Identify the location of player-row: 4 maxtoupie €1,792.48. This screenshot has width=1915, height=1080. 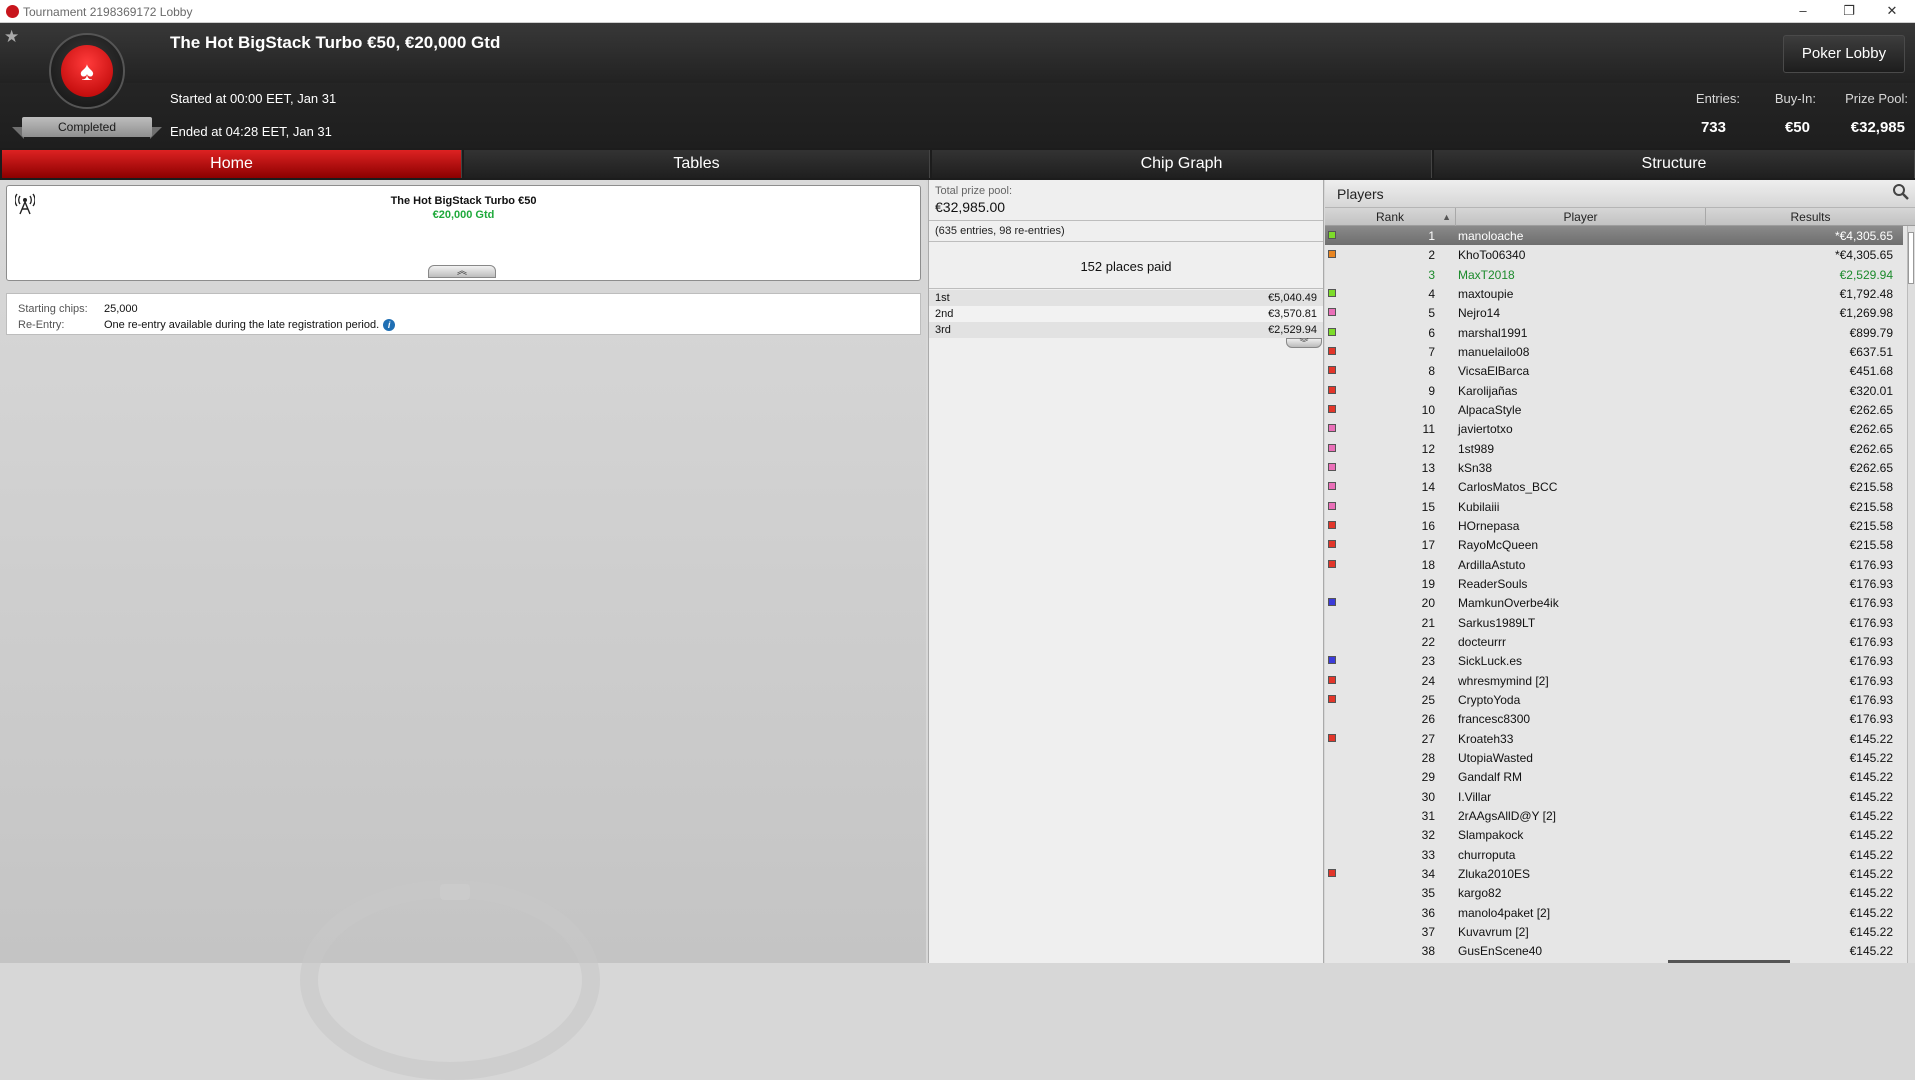
(1614, 293).